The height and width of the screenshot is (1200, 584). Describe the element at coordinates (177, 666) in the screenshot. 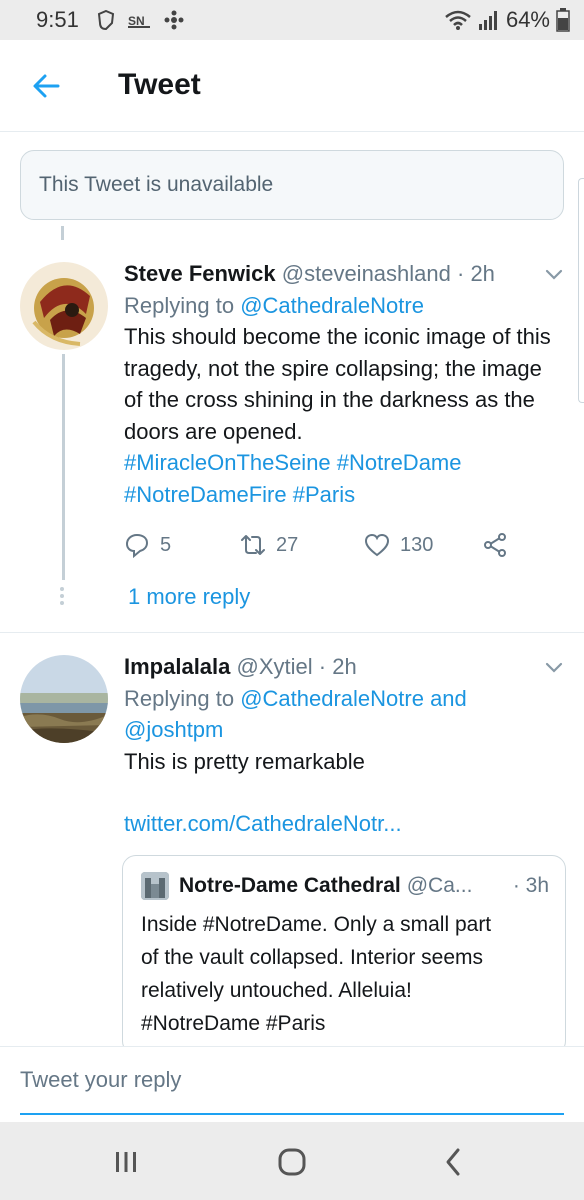

I see `author-name: Impalalala` at that location.